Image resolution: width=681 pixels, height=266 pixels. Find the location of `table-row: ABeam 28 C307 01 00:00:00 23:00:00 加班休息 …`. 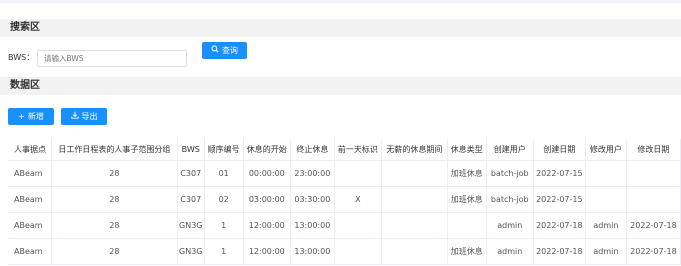

table-row: ABeam 28 C307 01 00:00:00 23:00:00 加班休息 … is located at coordinates (344, 173).